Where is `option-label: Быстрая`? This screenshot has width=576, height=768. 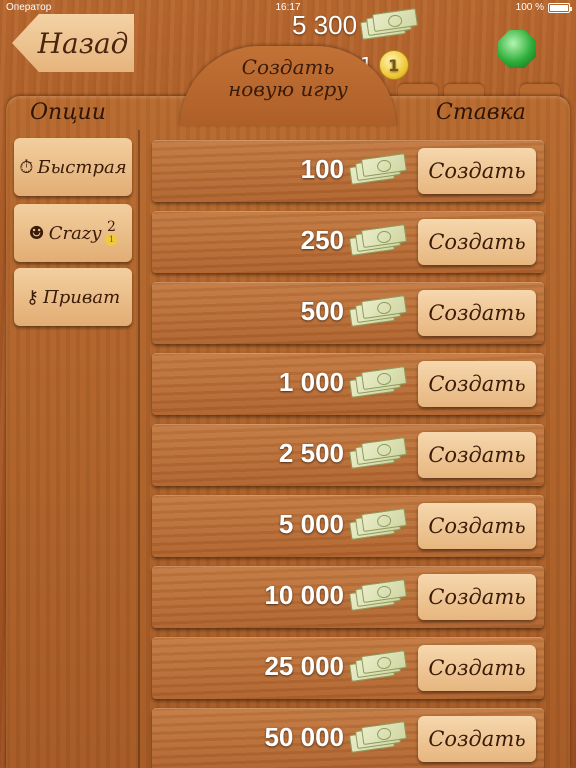
option-label: Быстрая is located at coordinates (82, 167).